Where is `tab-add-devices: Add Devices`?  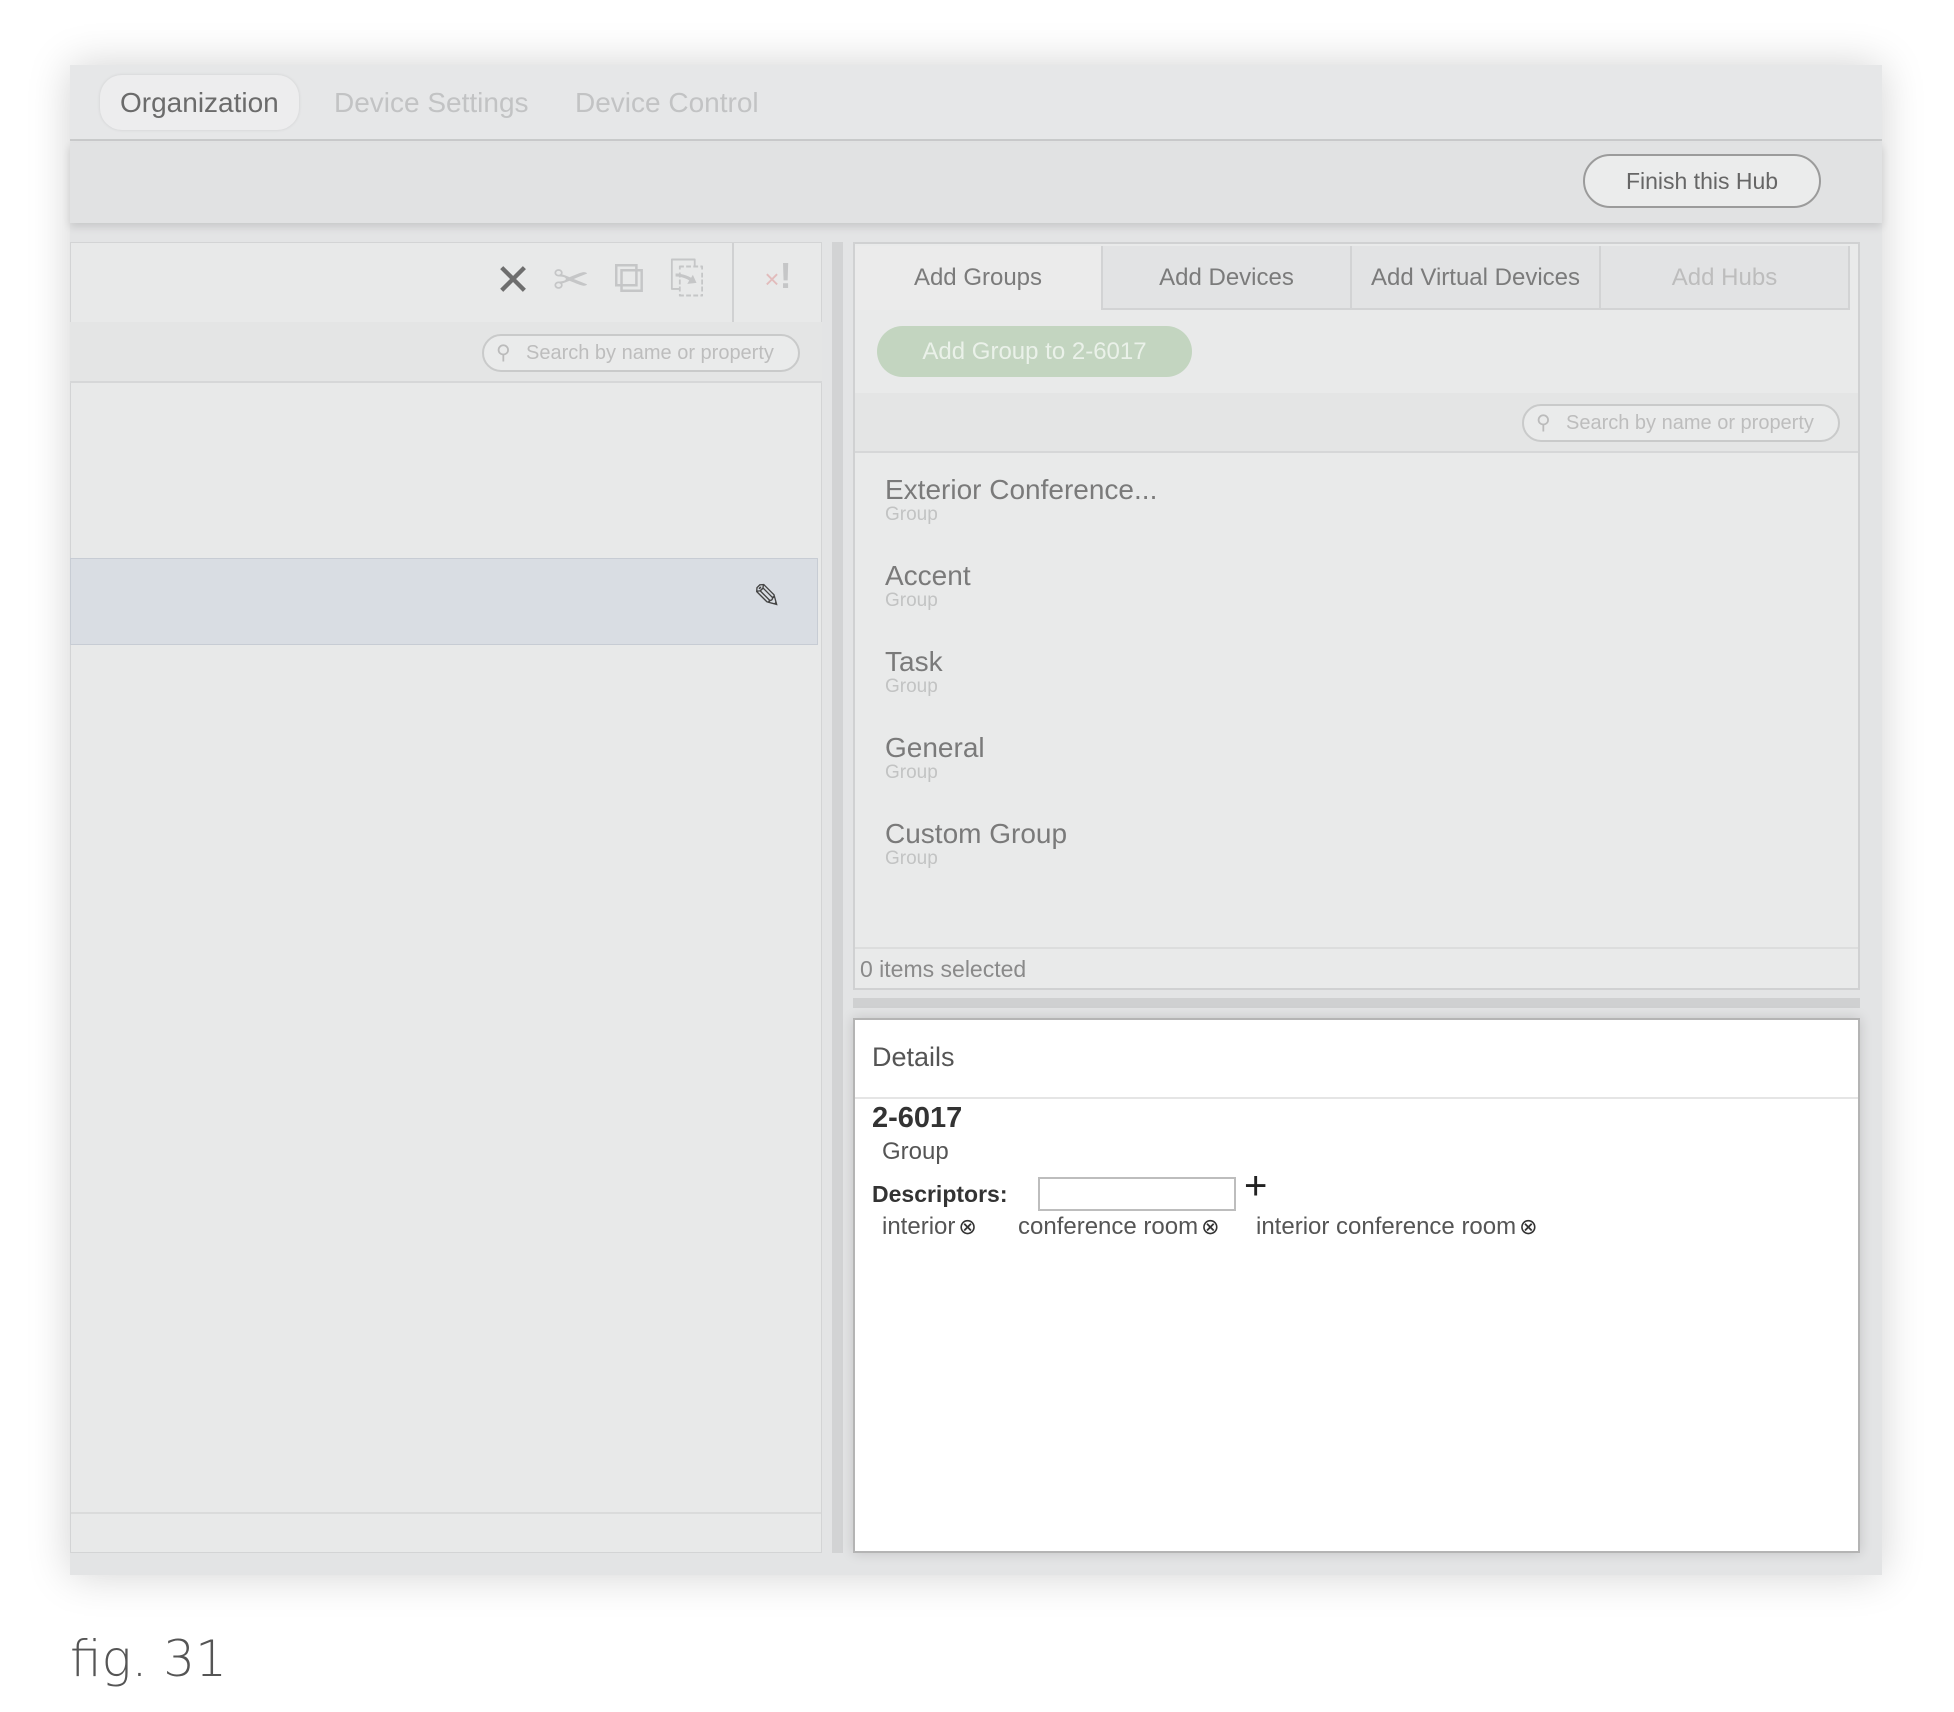 tab-add-devices: Add Devices is located at coordinates (1227, 278).